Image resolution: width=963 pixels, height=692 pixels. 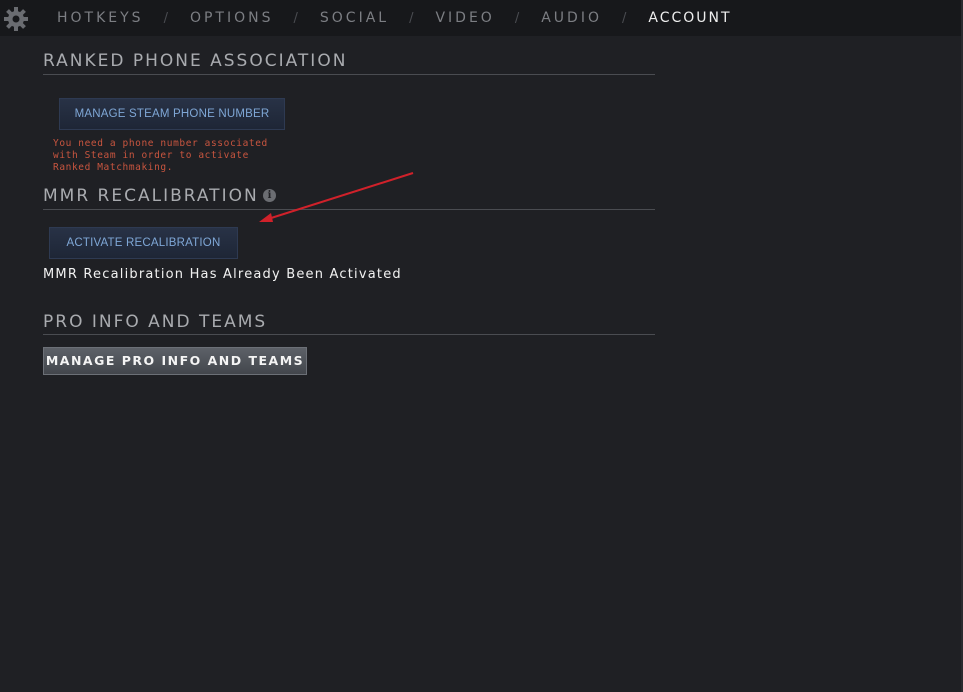 What do you see at coordinates (100, 18) in the screenshot?
I see `tab-hotkeys: HOTKEYS` at bounding box center [100, 18].